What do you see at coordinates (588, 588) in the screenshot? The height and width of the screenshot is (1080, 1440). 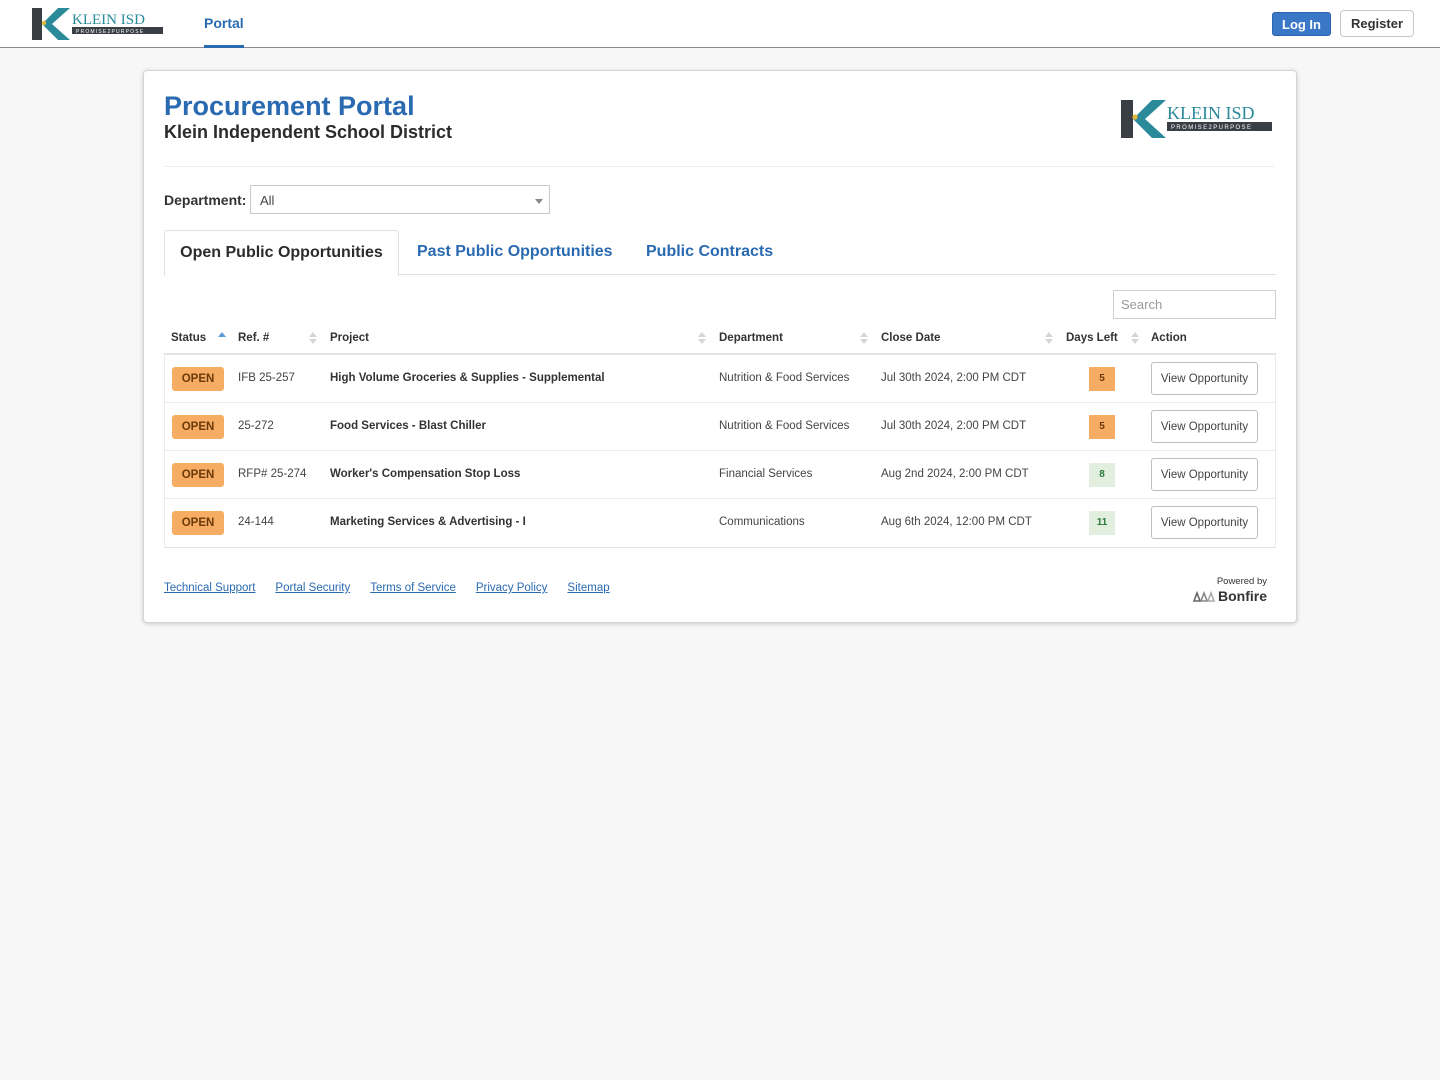 I see `footer-link-sitemap: Sitemap` at bounding box center [588, 588].